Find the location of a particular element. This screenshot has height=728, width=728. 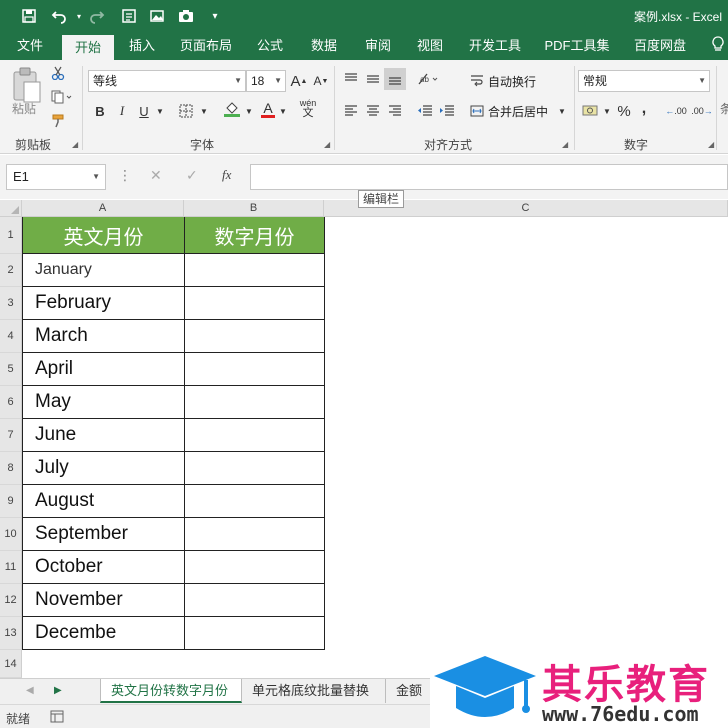

save-icon is located at coordinates (29, 16).